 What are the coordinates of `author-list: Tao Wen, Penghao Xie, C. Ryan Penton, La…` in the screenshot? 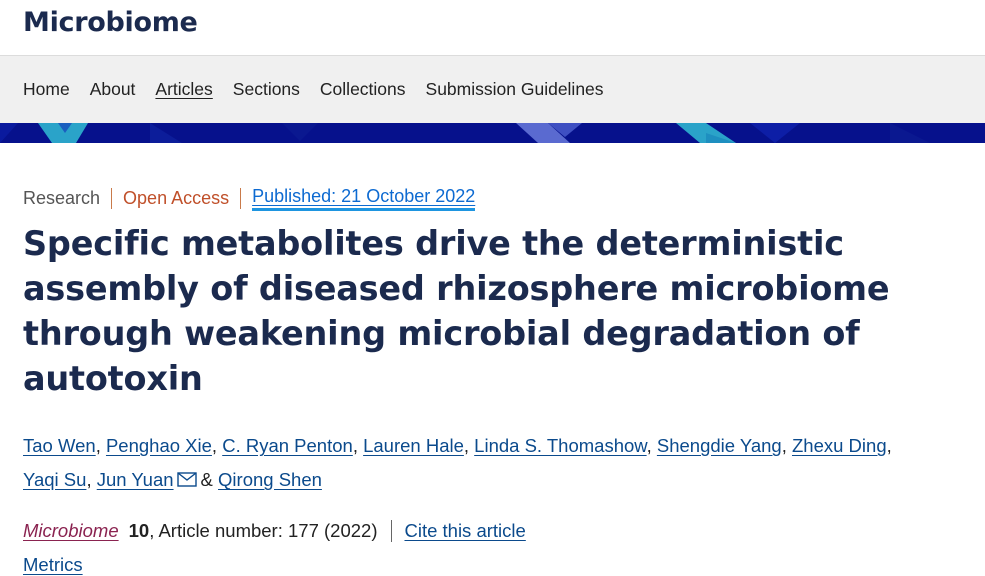 It's located at (493, 463).